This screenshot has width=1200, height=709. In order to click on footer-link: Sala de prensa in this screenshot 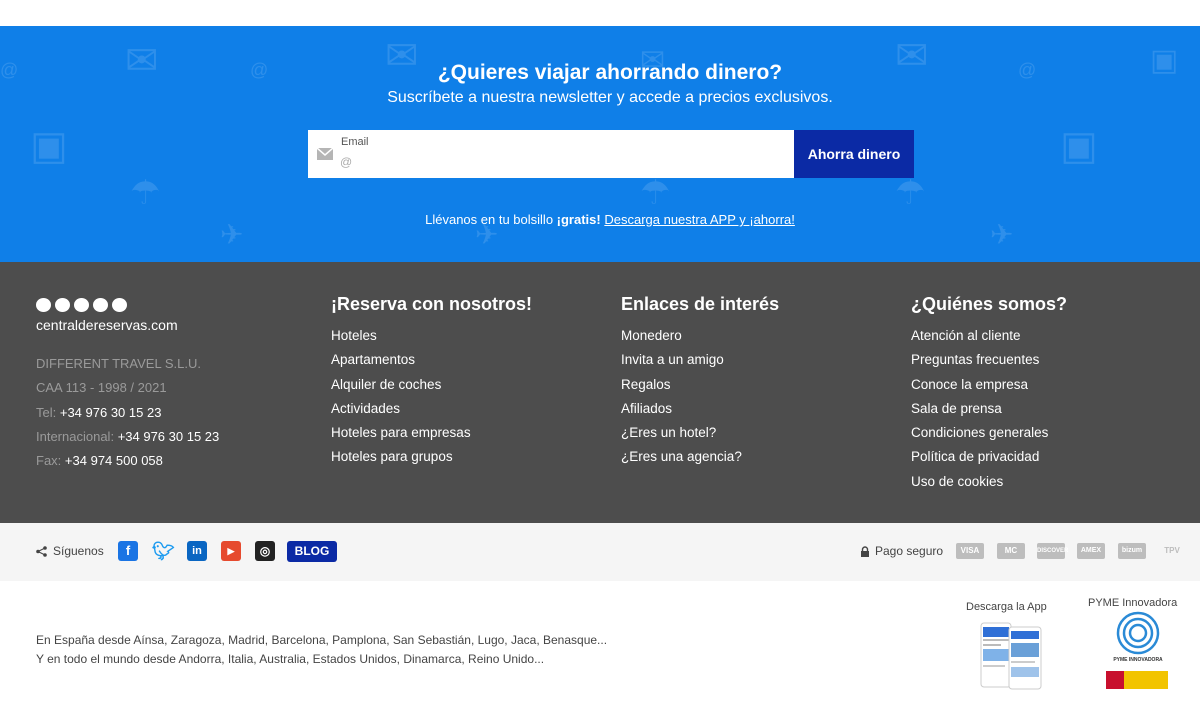, I will do `click(989, 409)`.